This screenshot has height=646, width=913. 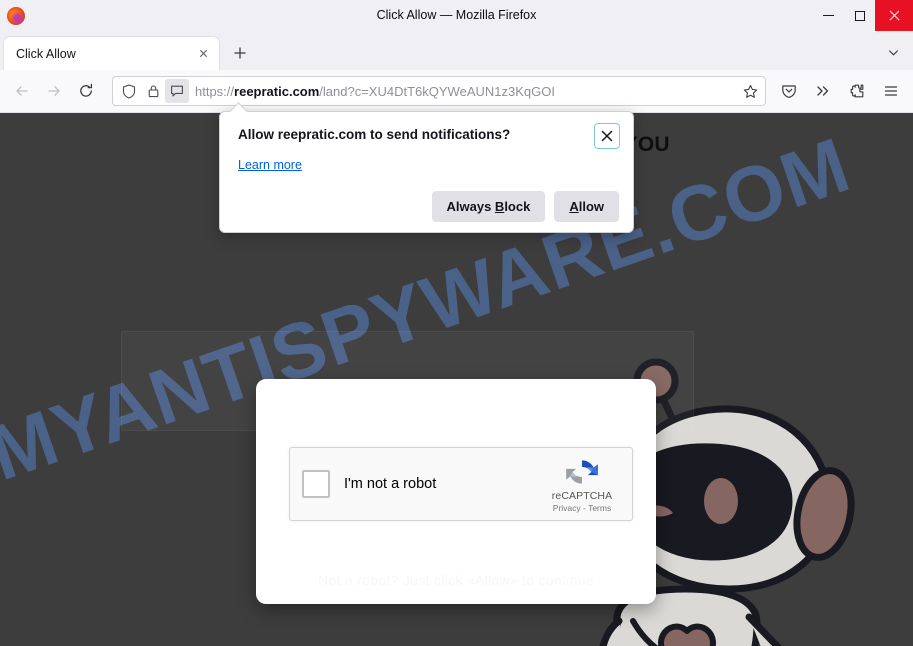 What do you see at coordinates (859, 15) in the screenshot?
I see `maximize-button` at bounding box center [859, 15].